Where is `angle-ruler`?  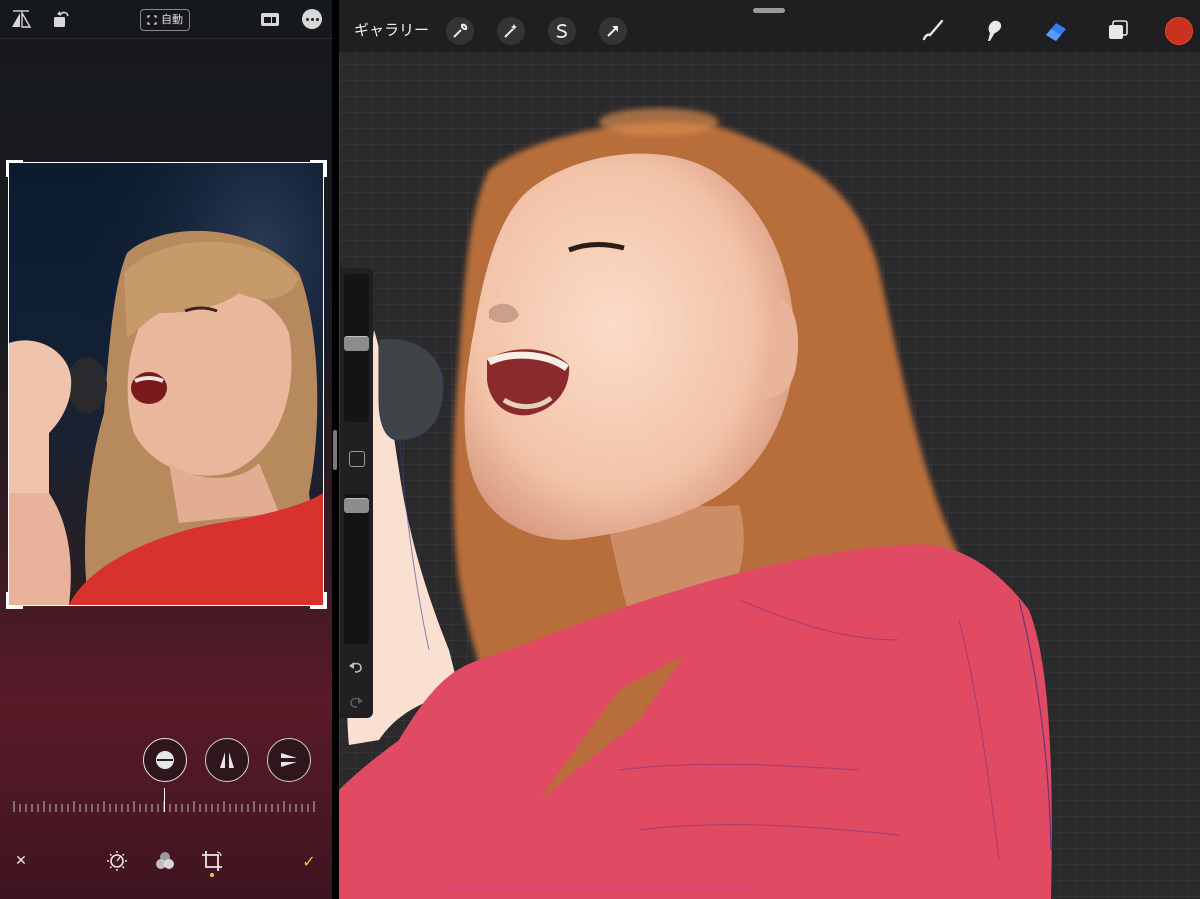
angle-ruler is located at coordinates (165, 807).